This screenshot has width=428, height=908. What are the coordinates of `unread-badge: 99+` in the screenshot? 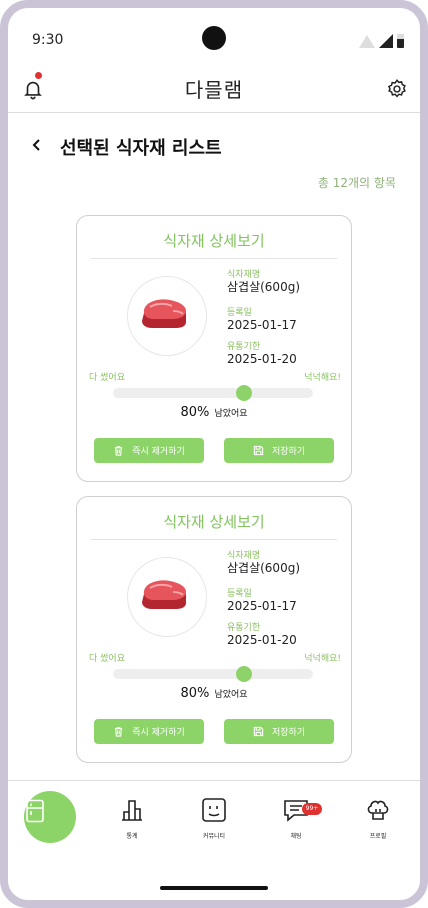 It's located at (312, 809).